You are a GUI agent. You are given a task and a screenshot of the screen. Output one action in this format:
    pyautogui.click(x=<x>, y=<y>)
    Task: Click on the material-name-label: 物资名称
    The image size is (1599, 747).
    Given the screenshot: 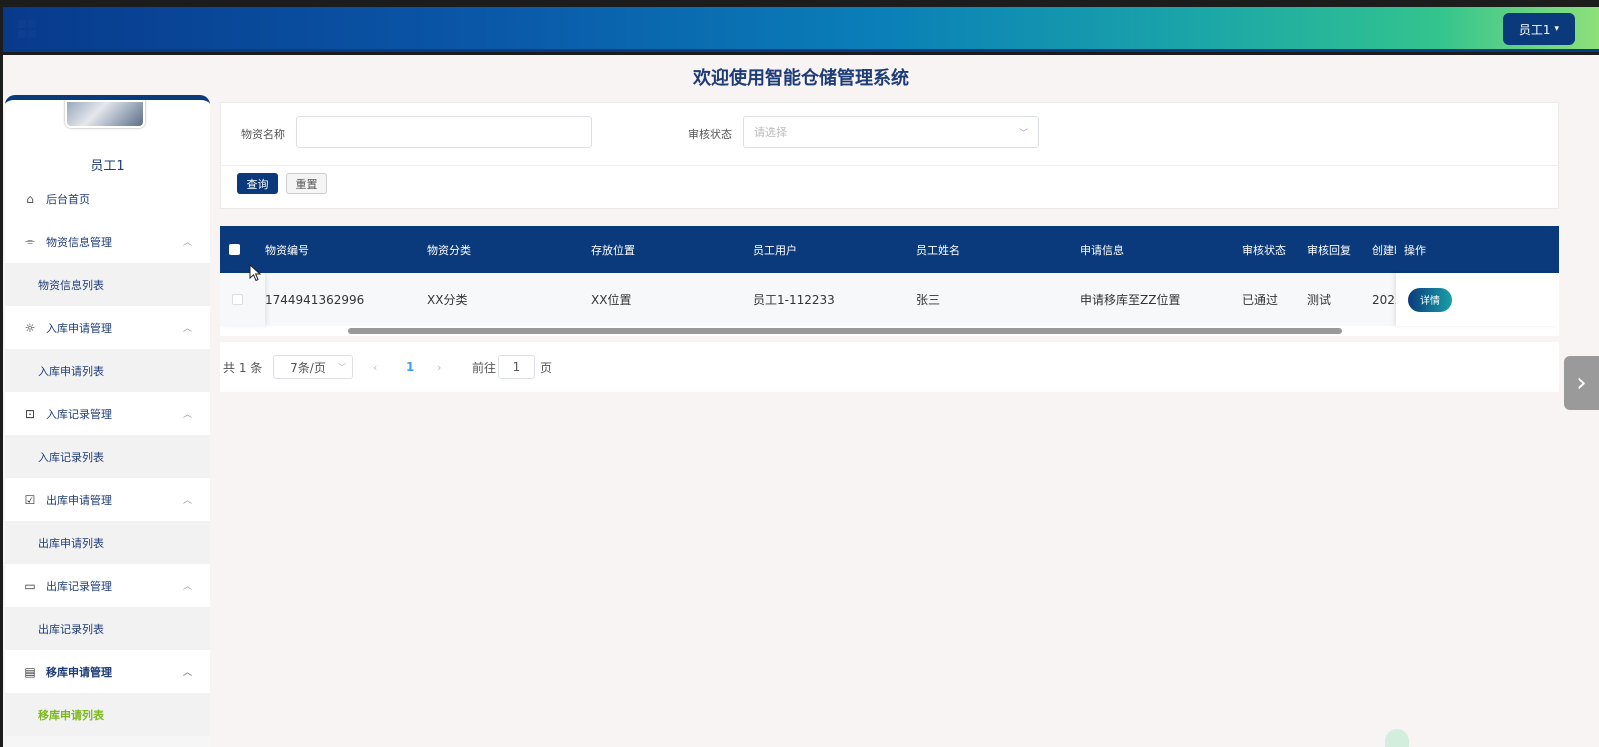 What is the action you would take?
    pyautogui.click(x=263, y=134)
    